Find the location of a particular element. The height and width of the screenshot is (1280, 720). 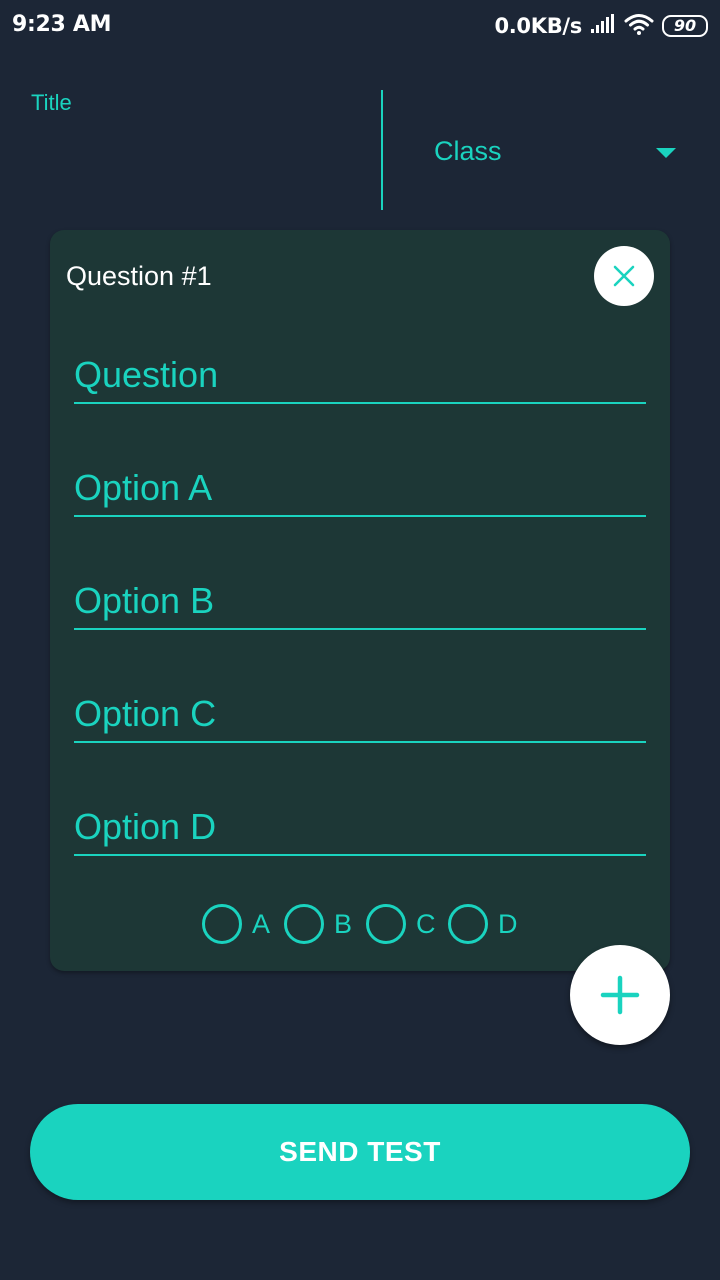

remove-question-button is located at coordinates (624, 276).